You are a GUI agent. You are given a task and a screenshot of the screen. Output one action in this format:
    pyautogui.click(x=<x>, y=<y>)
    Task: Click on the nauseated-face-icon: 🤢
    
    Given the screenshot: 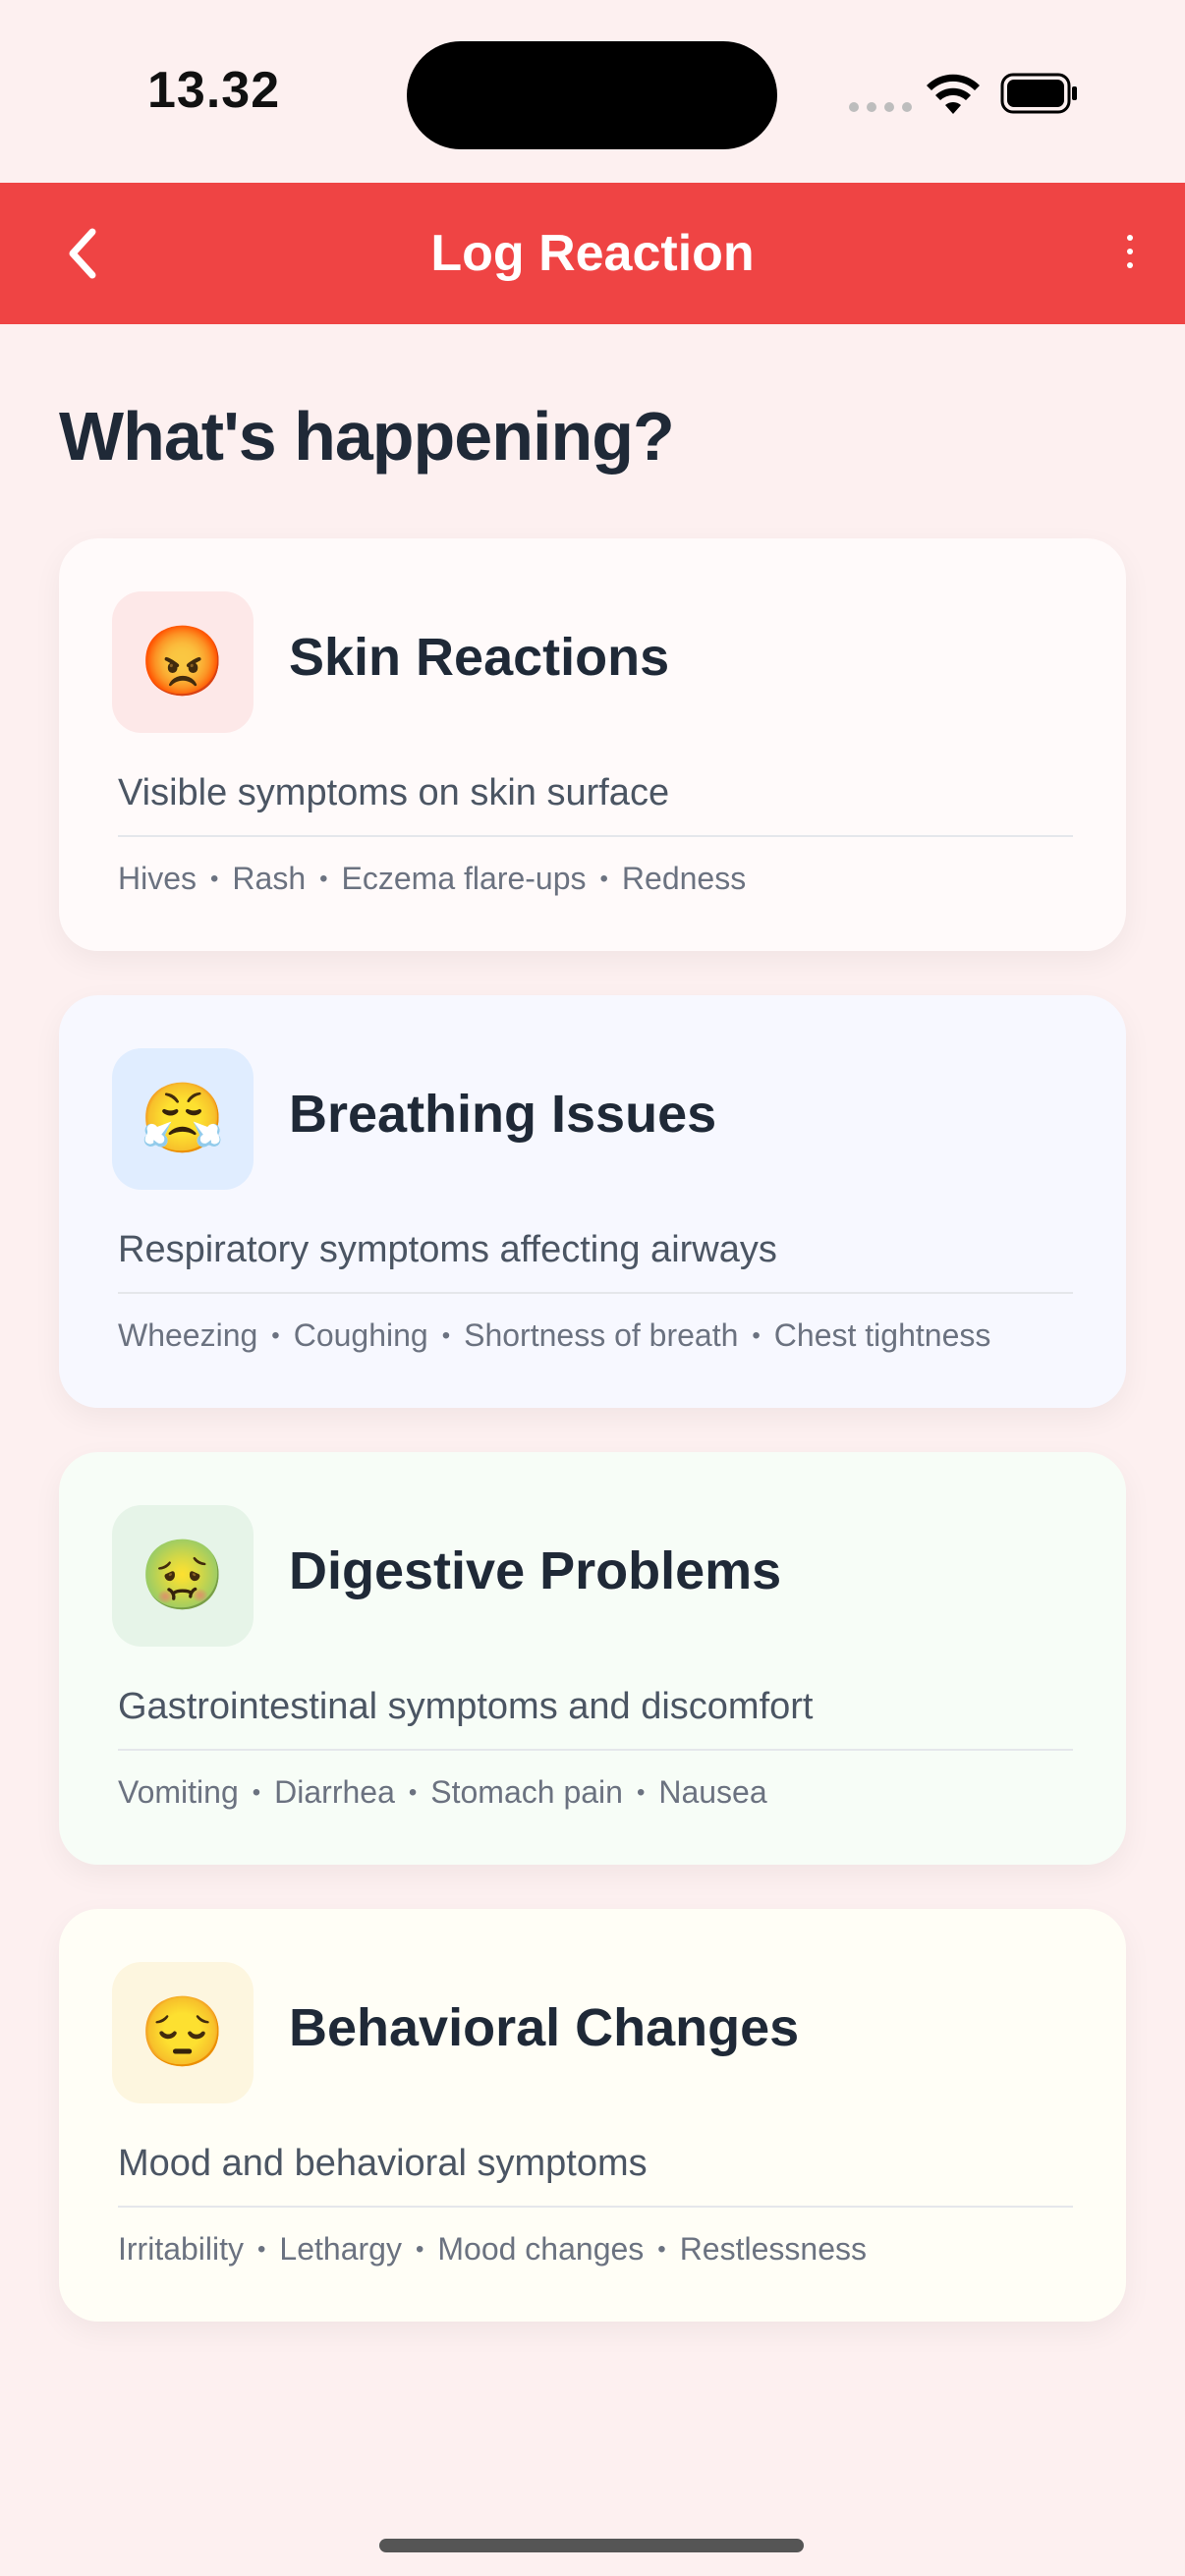 What is the action you would take?
    pyautogui.click(x=183, y=1576)
    